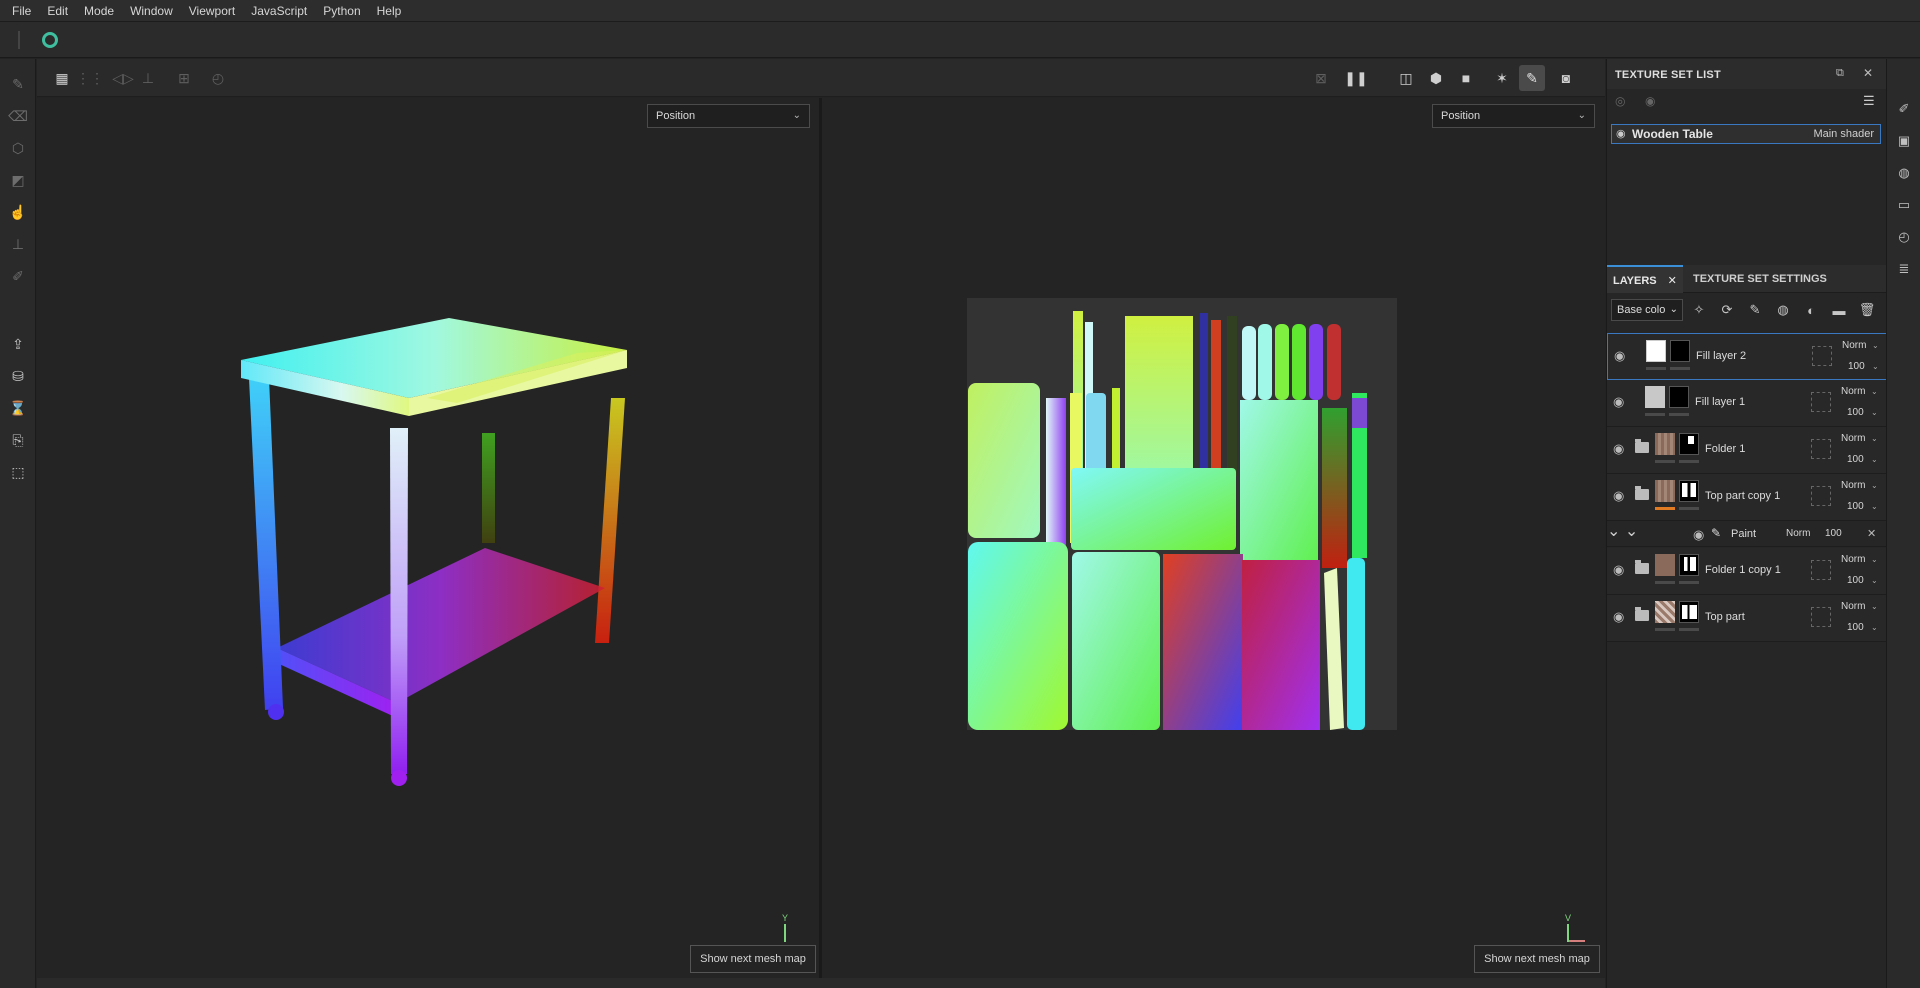 The image size is (1920, 988). I want to click on cube-icon: ⬢, so click(1436, 78).